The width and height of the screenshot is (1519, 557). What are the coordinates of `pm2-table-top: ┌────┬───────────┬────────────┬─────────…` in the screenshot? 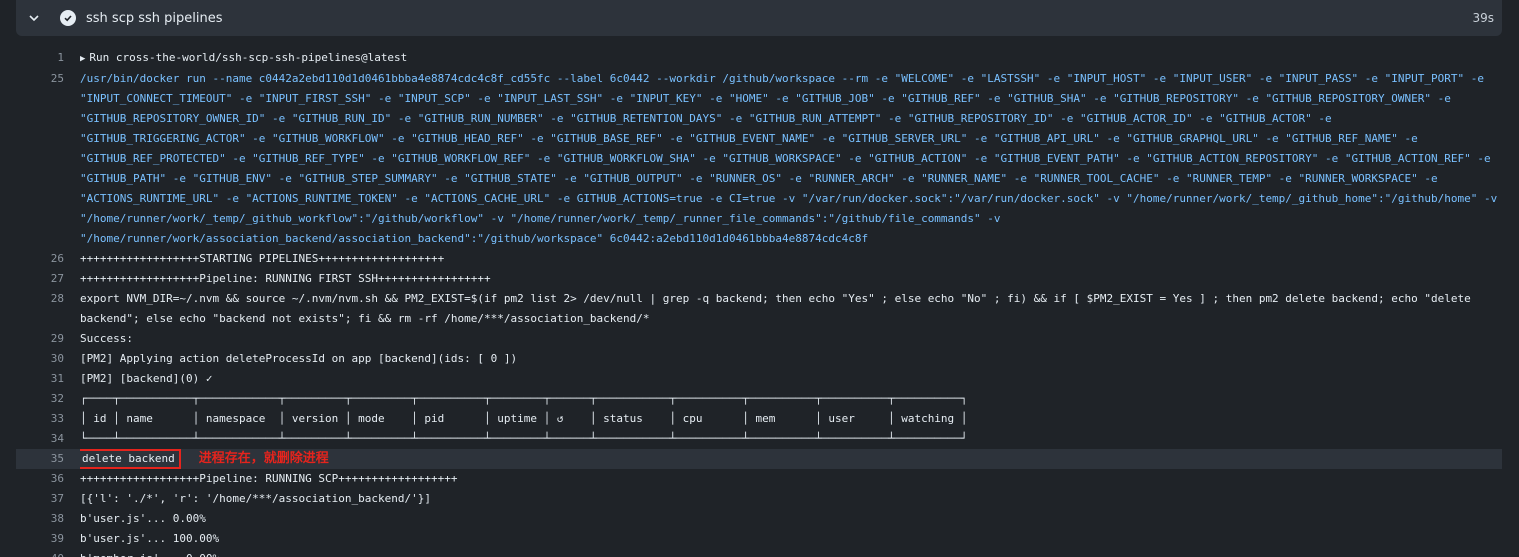 It's located at (524, 398).